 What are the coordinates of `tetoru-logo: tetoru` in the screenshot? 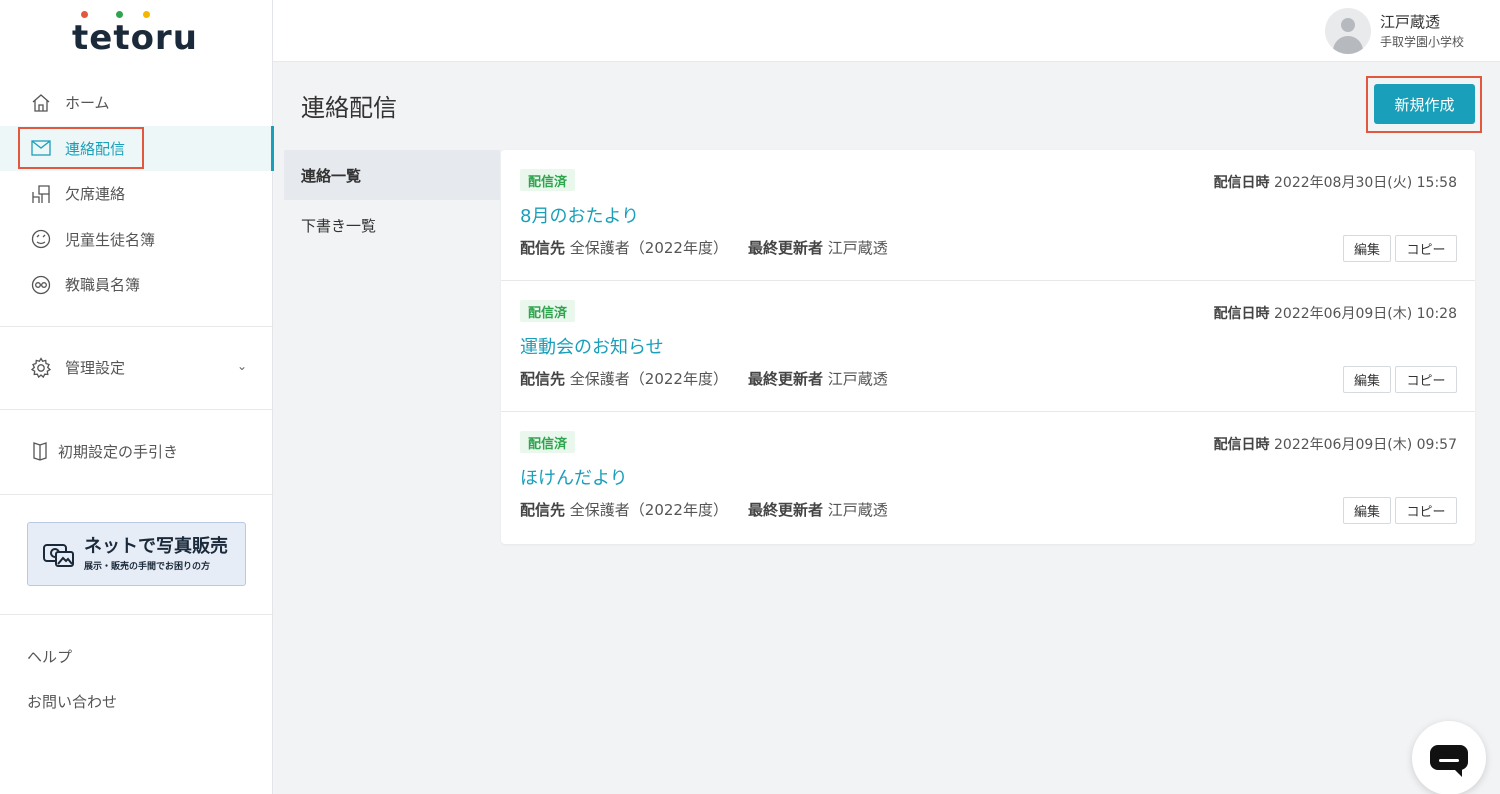 It's located at (137, 33).